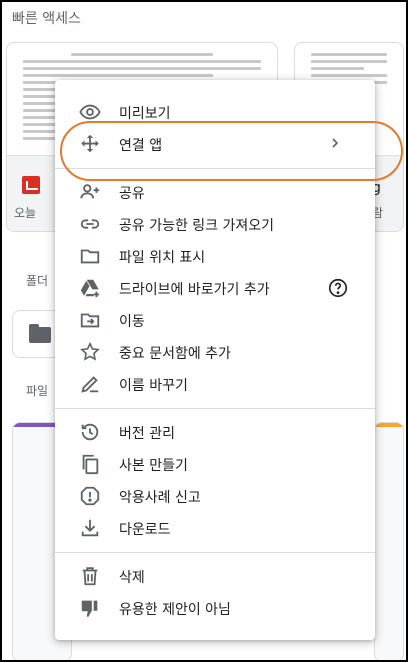 The height and width of the screenshot is (662, 408). I want to click on menu-item-manage-versions: 버전 관리, so click(215, 432).